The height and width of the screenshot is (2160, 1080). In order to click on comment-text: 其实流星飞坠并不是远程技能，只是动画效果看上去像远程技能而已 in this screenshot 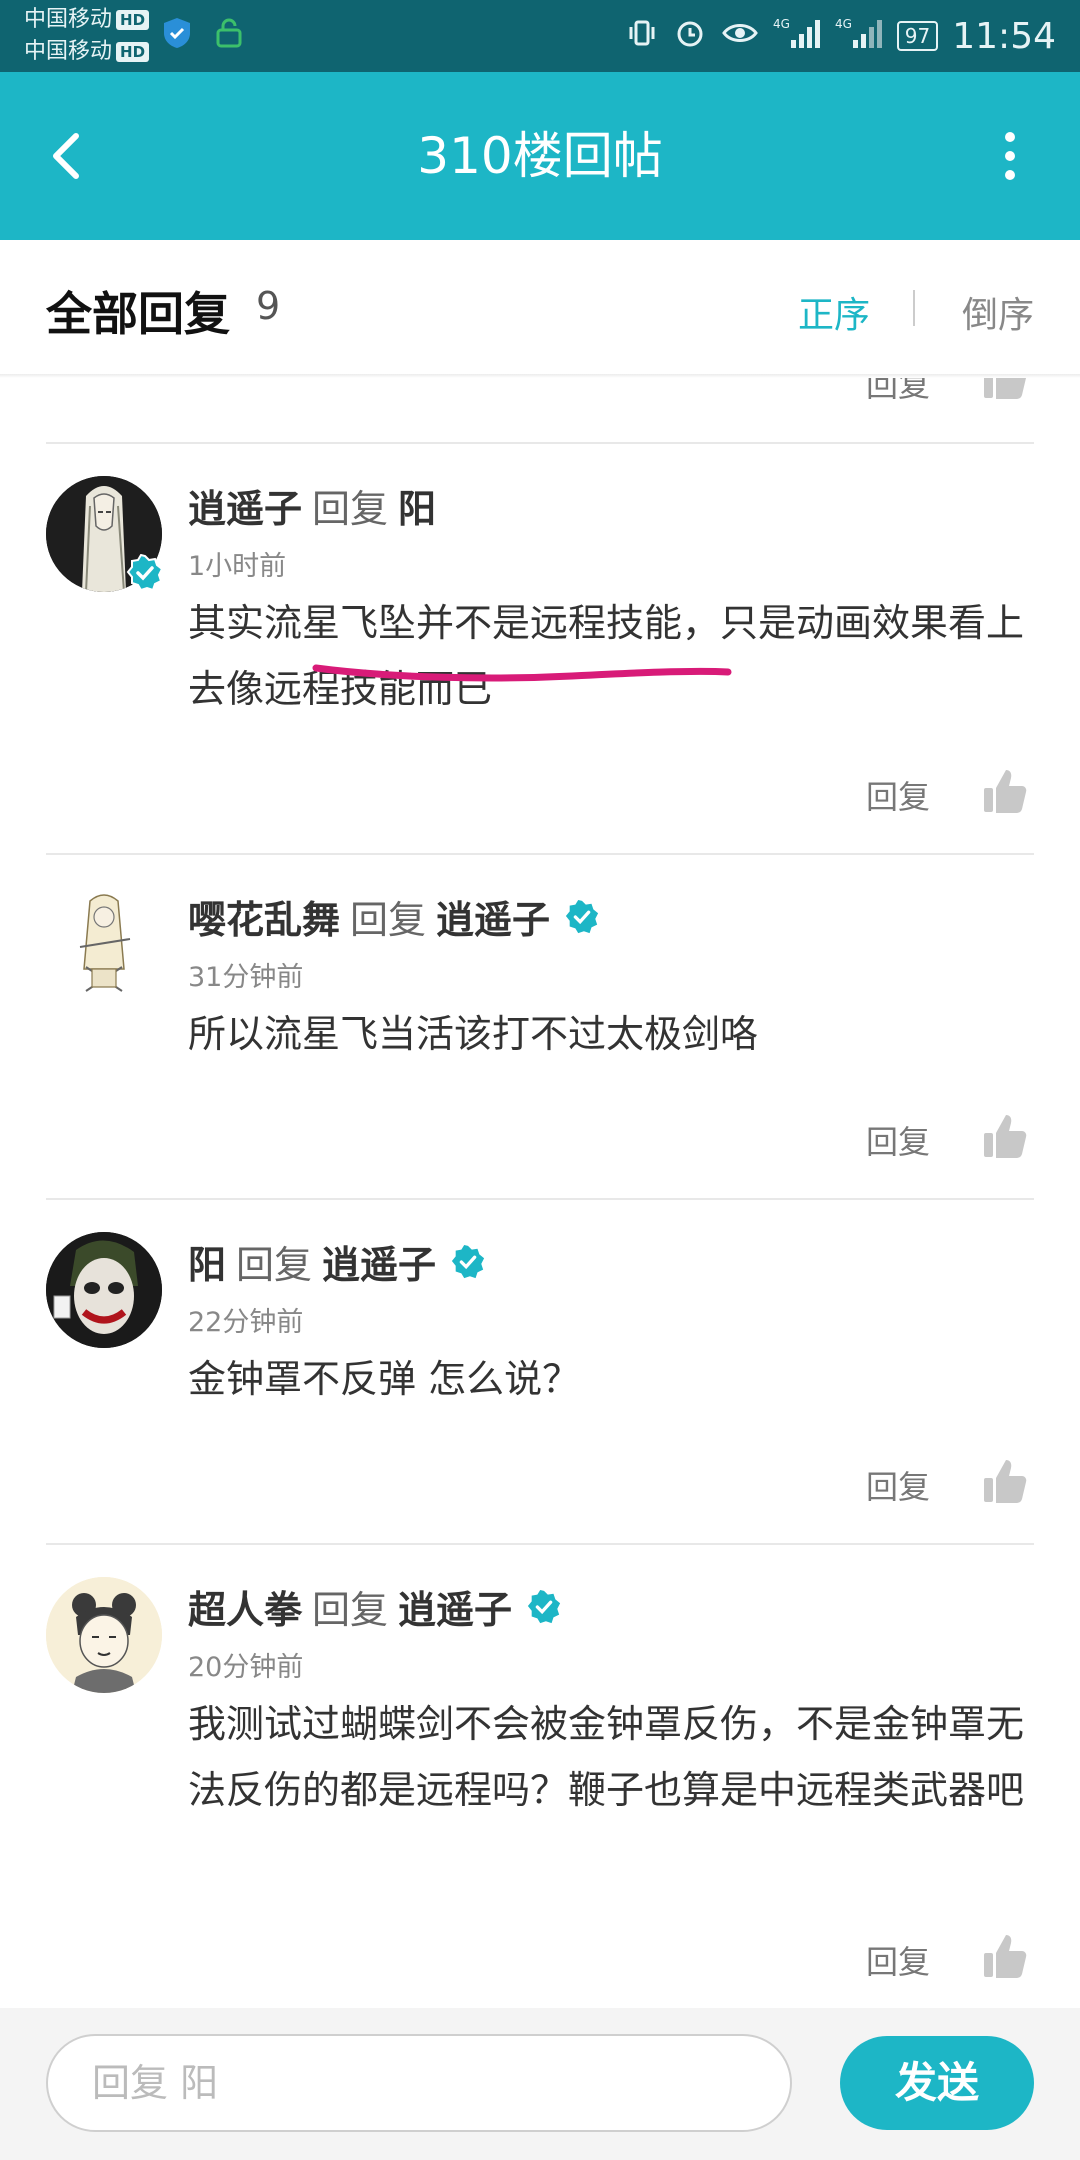, I will do `click(606, 656)`.